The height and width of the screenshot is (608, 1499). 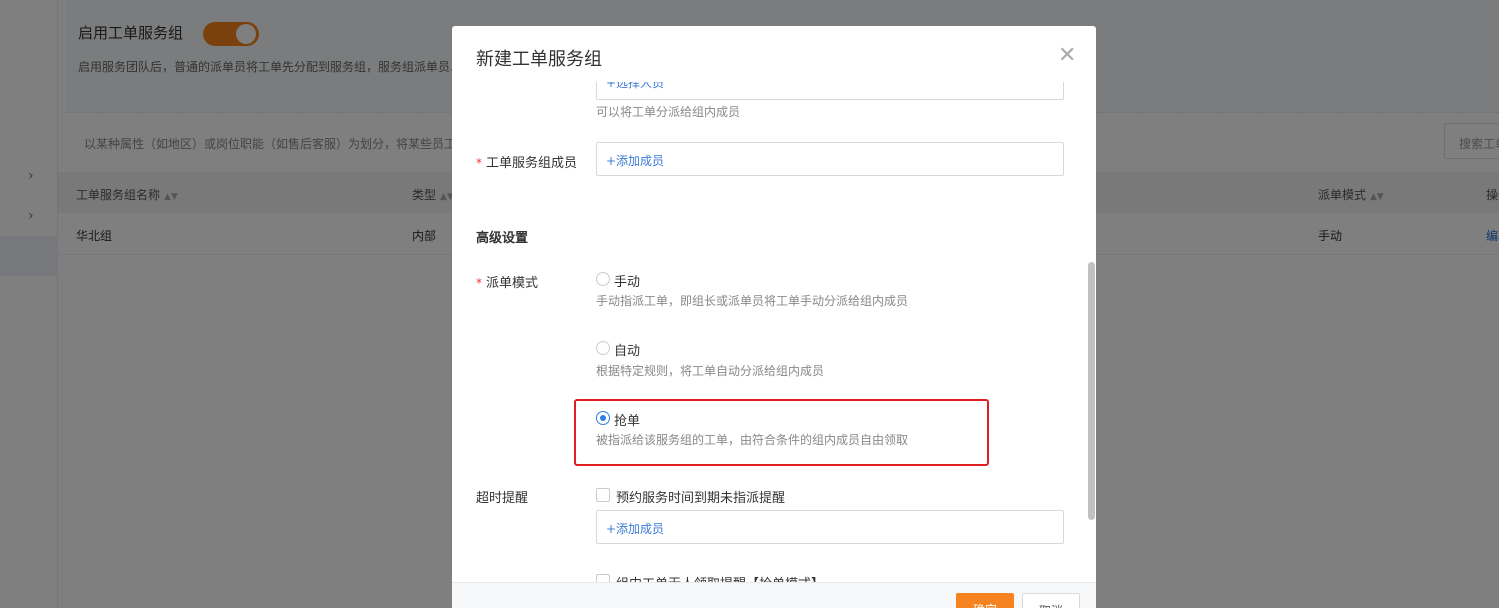 I want to click on select-person-link: +选择人员, so click(x=635, y=86).